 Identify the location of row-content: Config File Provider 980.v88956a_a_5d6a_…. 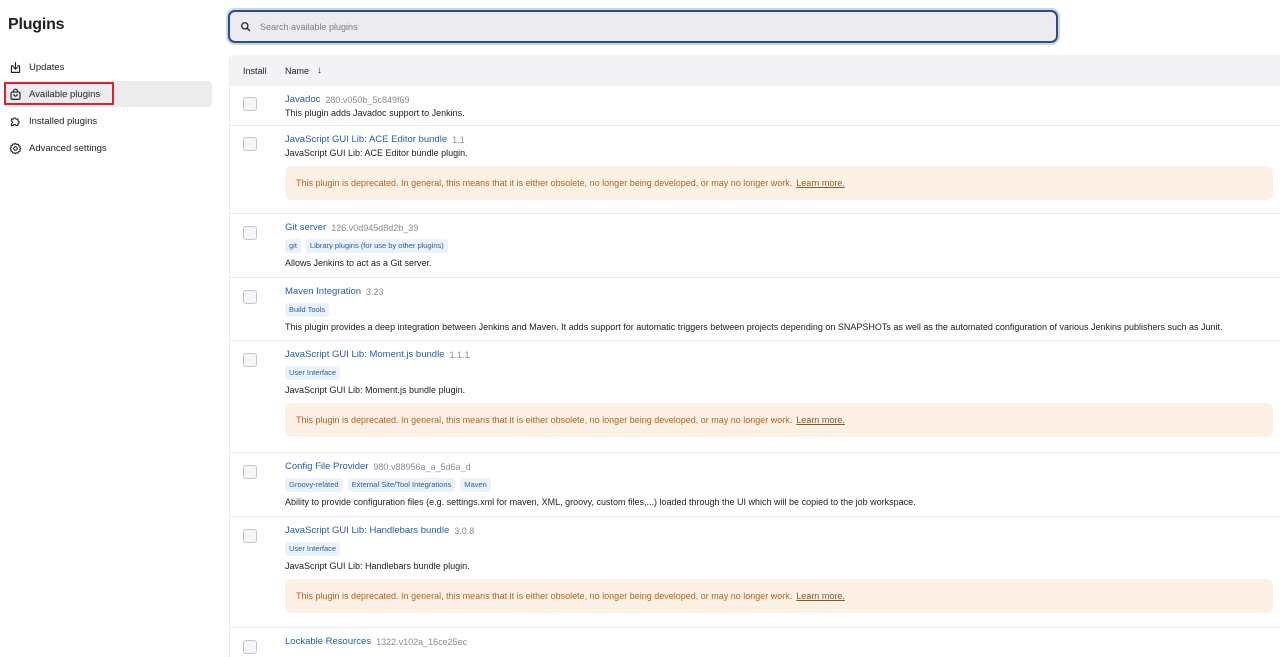
(778, 484).